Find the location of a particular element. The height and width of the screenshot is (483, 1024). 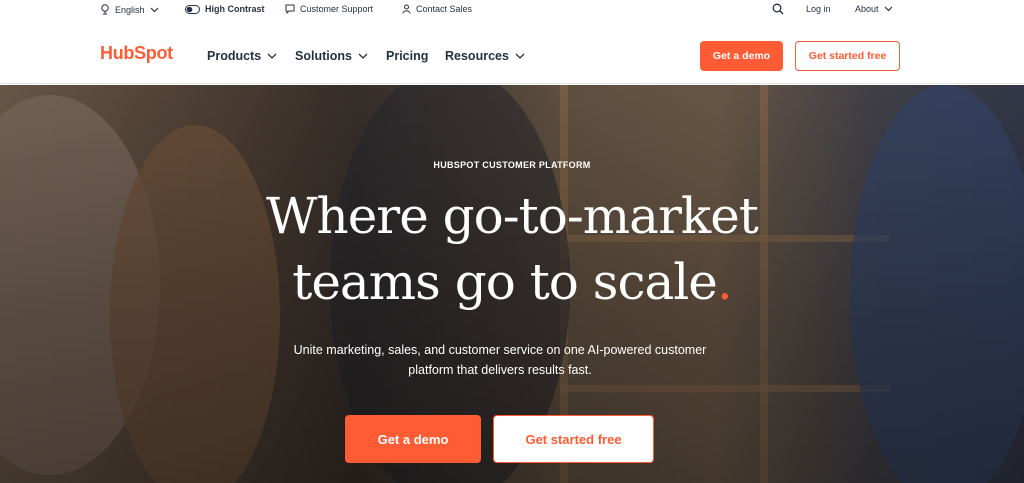

high-contrast-toggle: High Contrast is located at coordinates (225, 9).